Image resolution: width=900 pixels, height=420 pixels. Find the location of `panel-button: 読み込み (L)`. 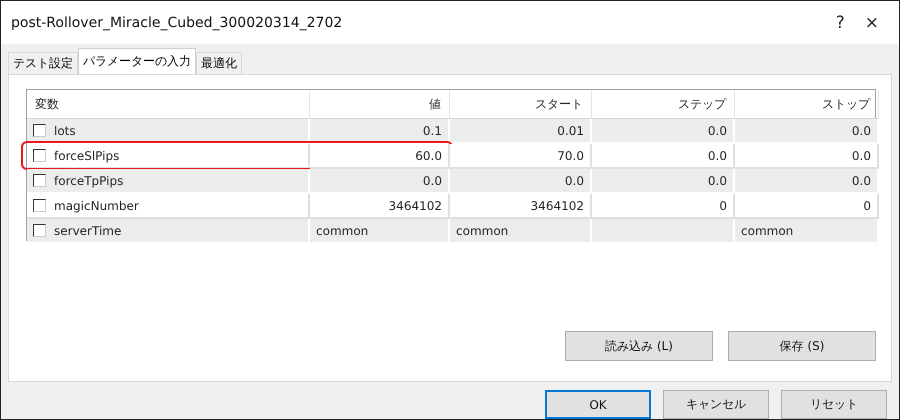

panel-button: 読み込み (L) is located at coordinates (639, 346).